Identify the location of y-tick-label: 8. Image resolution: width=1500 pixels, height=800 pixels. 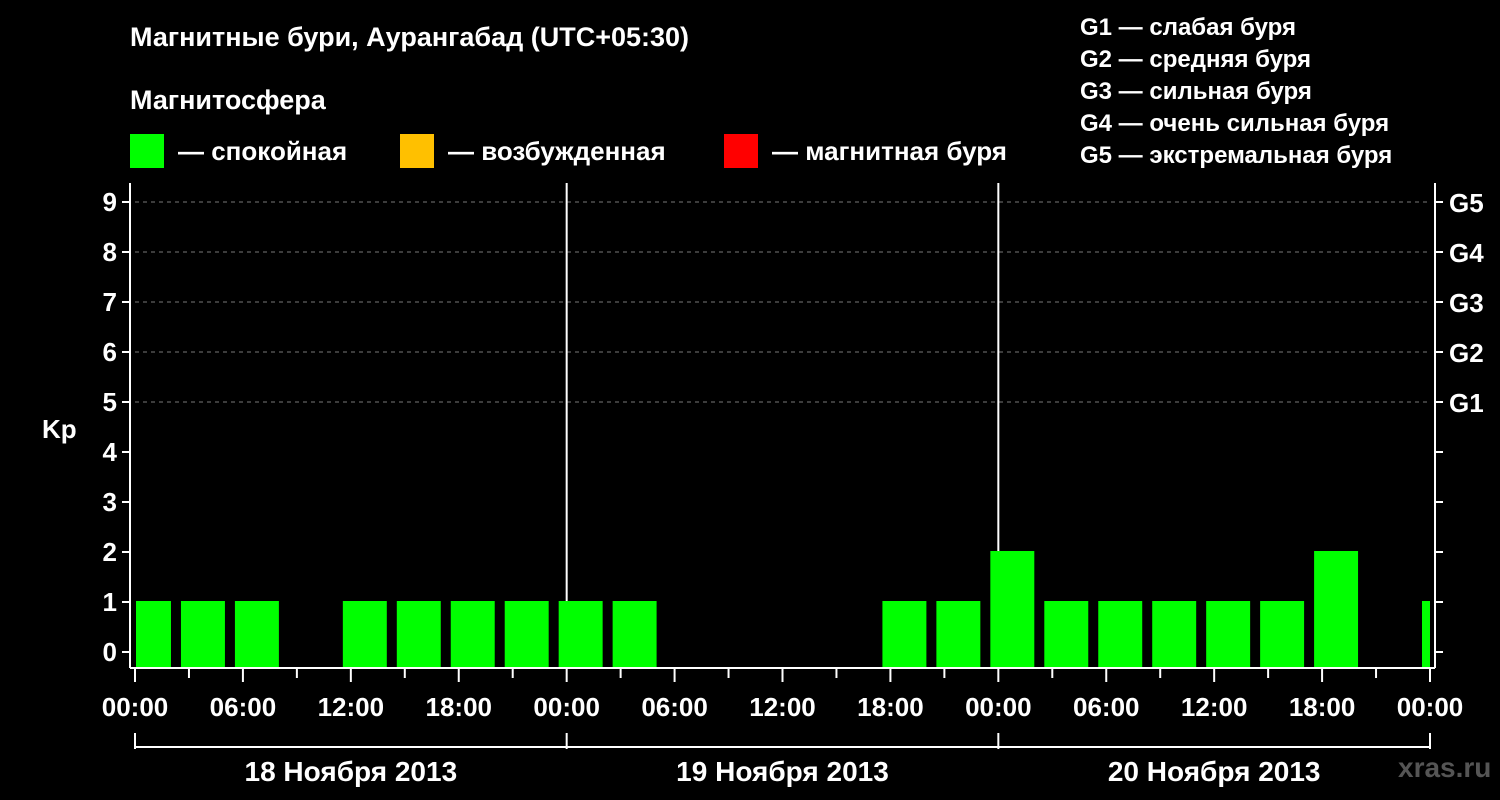
(110, 252).